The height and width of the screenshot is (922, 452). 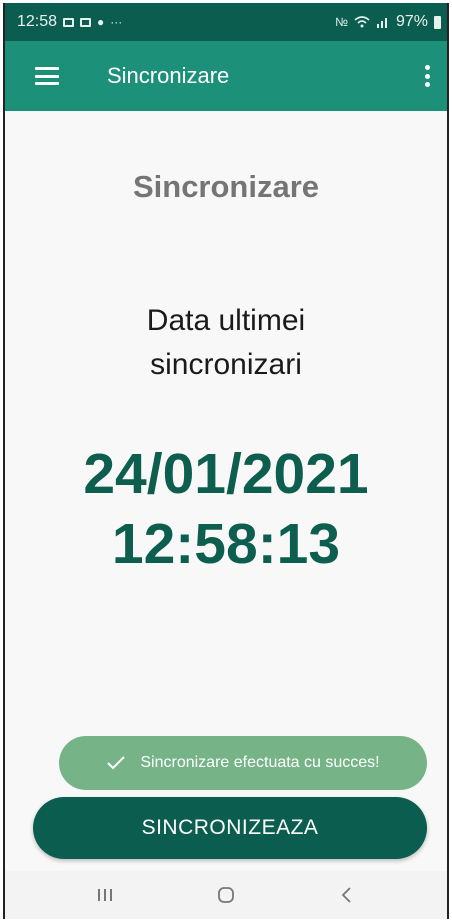 What do you see at coordinates (226, 320) in the screenshot?
I see `last-sync-label-line1: Data ultimei` at bounding box center [226, 320].